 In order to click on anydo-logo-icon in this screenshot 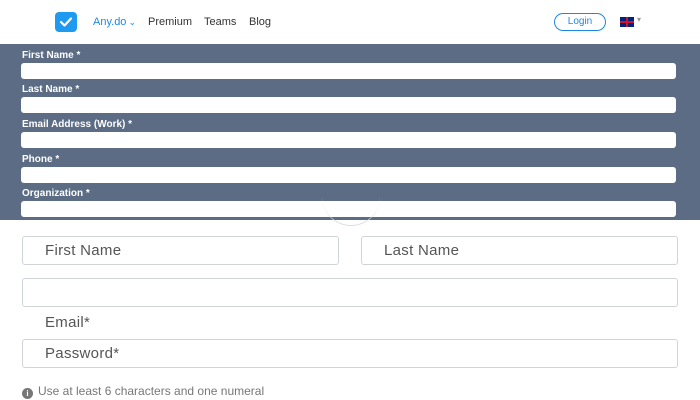, I will do `click(66, 22)`.